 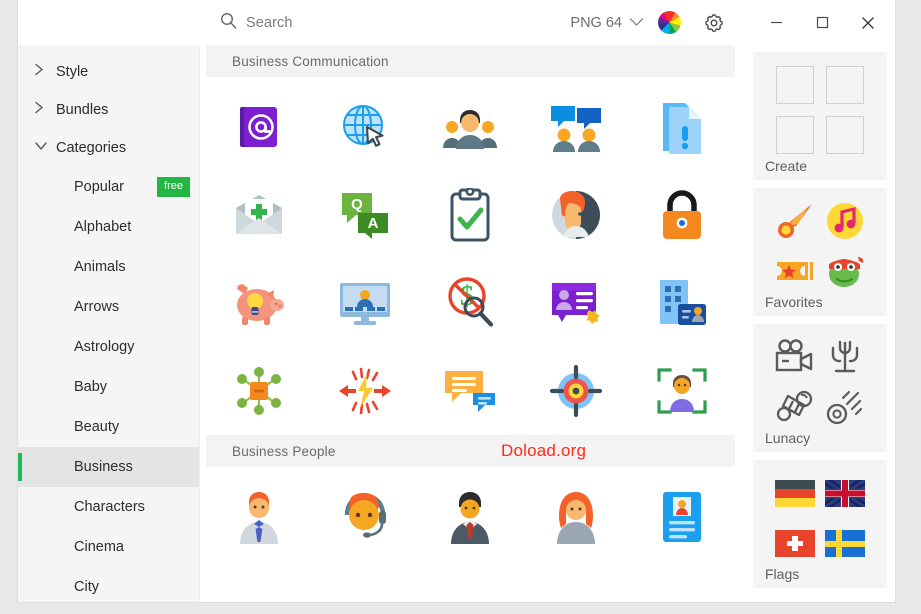 What do you see at coordinates (284, 451) in the screenshot?
I see `section-title: Business People` at bounding box center [284, 451].